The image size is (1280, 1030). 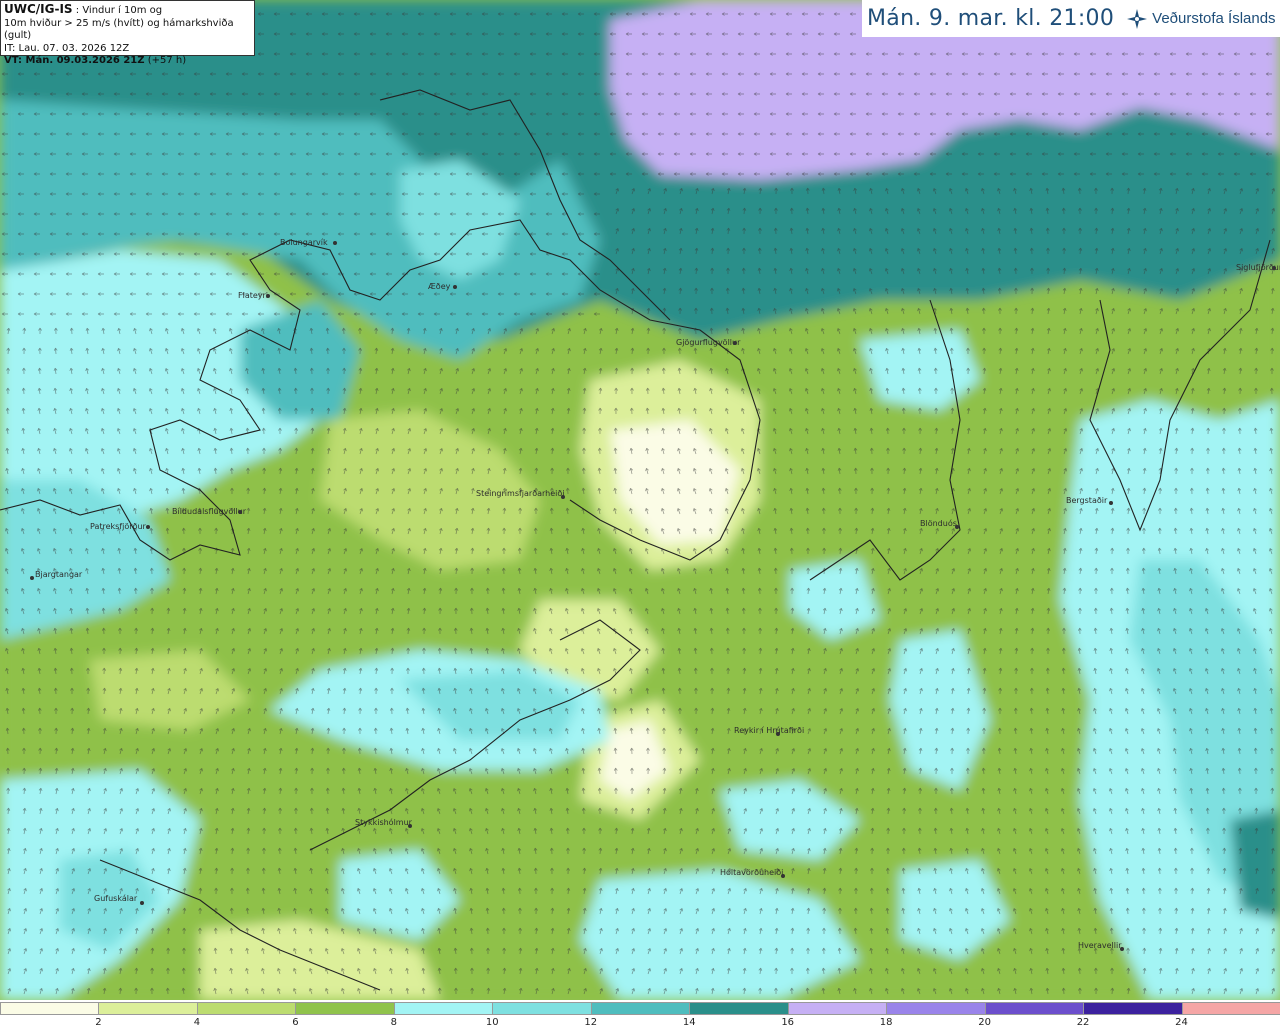 What do you see at coordinates (1181, 1022) in the screenshot?
I see `legend-tick-label: 24` at bounding box center [1181, 1022].